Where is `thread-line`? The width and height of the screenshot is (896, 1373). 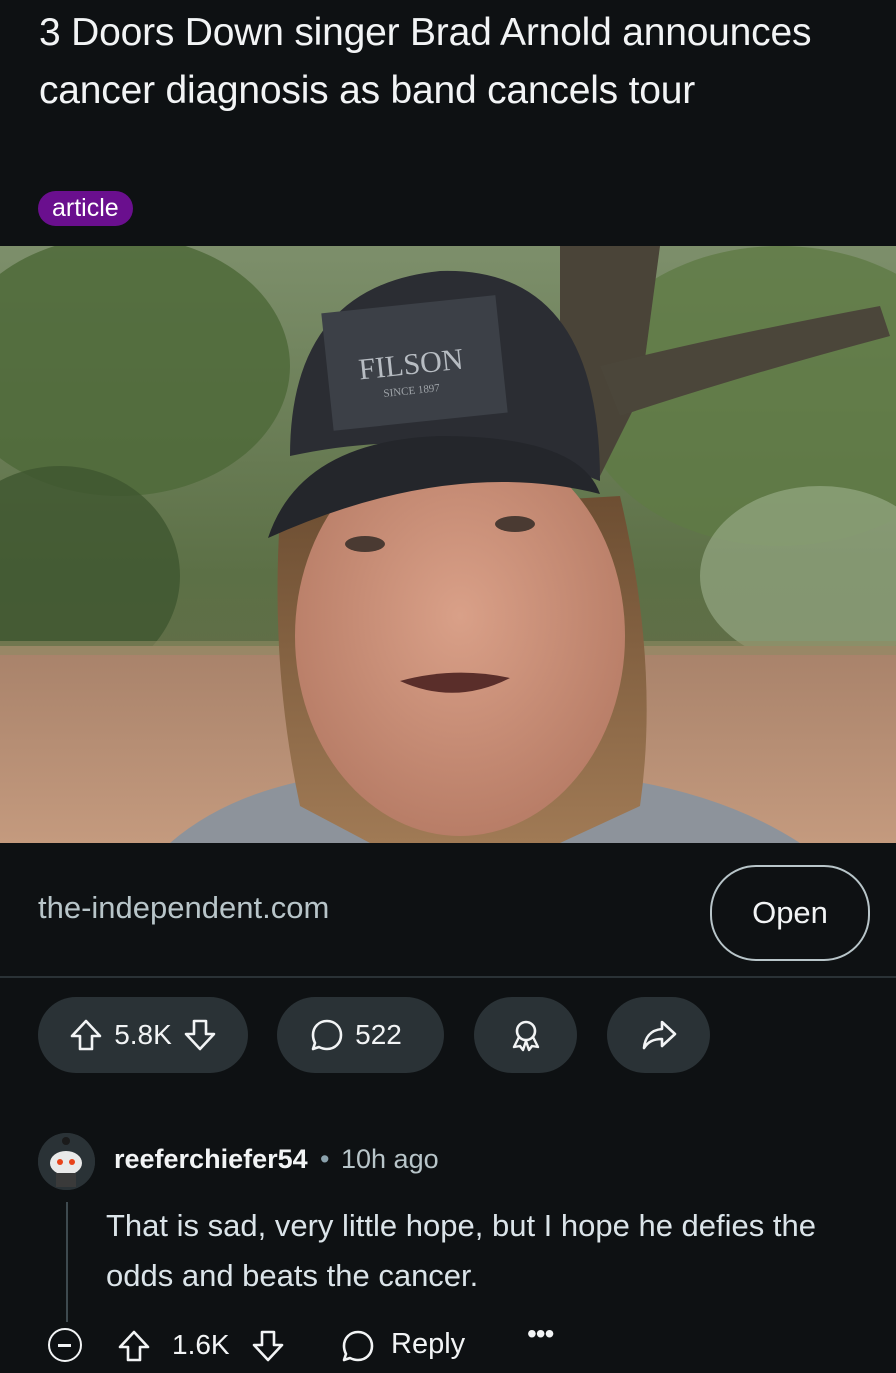
thread-line is located at coordinates (67, 1262).